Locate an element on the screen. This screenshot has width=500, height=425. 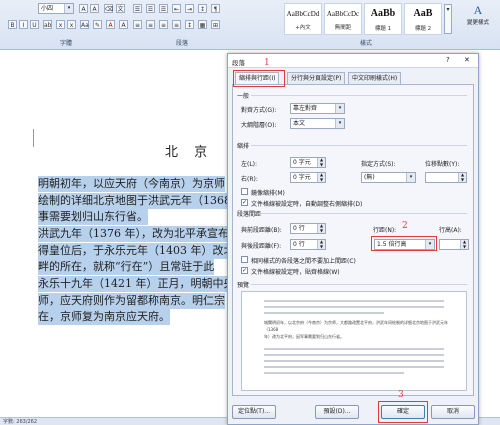
justify-icon: ≡ is located at coordinates (176, 24).